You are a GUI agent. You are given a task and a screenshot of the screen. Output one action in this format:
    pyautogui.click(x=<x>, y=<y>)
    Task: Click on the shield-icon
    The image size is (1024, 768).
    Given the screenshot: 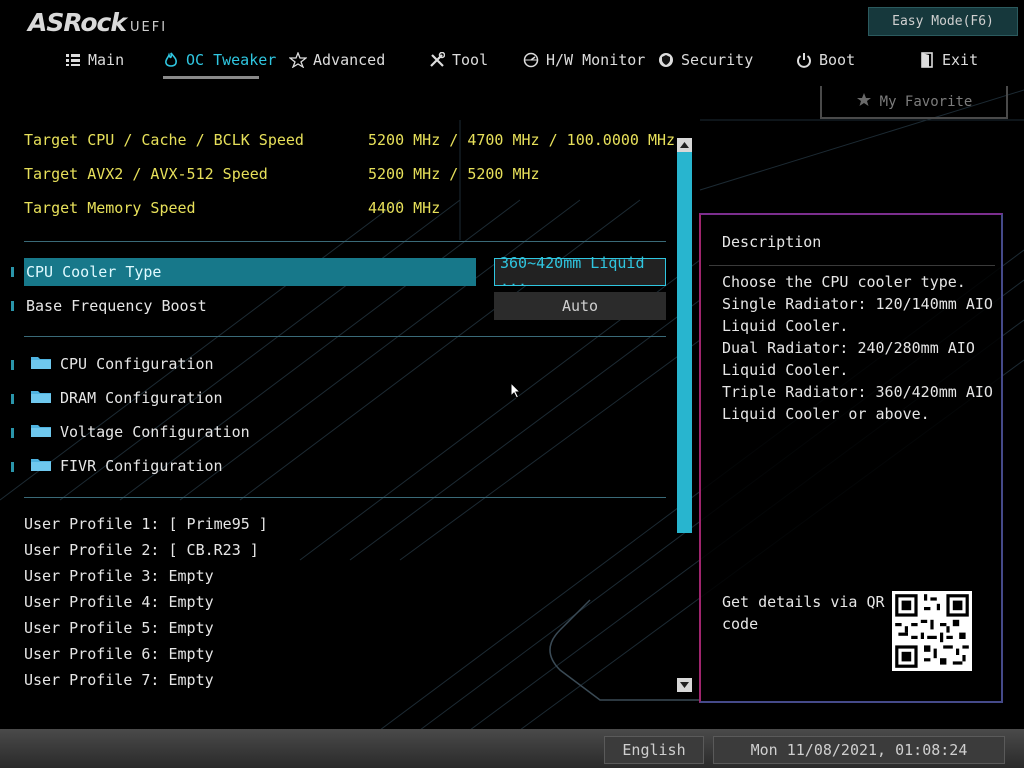 What is the action you would take?
    pyautogui.click(x=666, y=60)
    